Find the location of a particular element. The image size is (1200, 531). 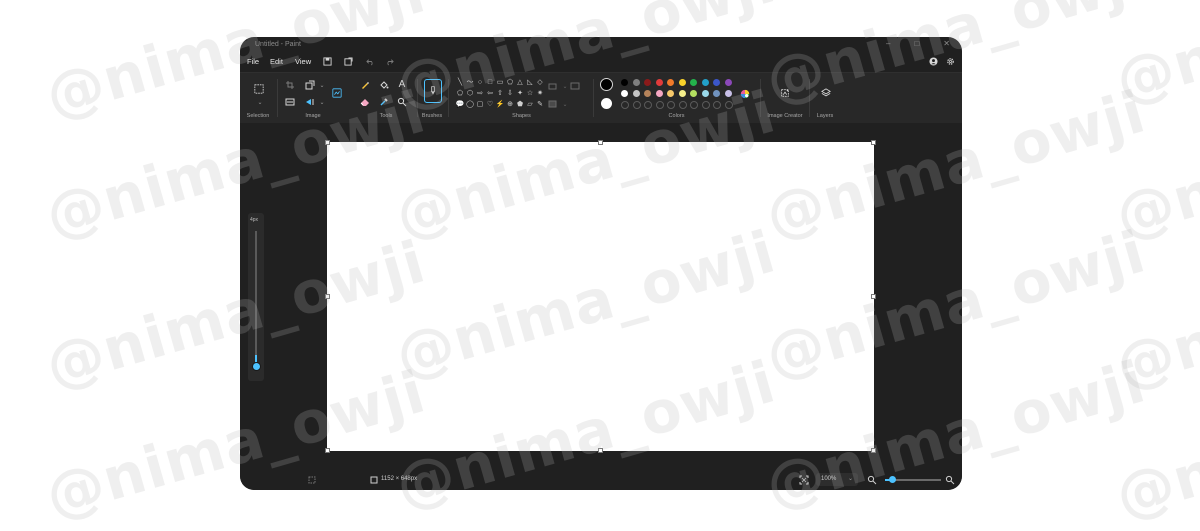

rotate-dropdown-icon: ⌄ is located at coordinates (322, 85).